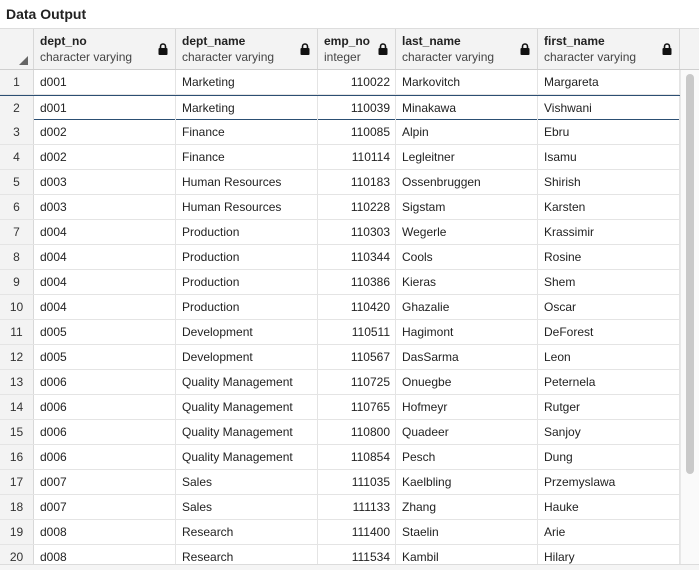  Describe the element at coordinates (609, 532) in the screenshot. I see `cell-first-name: Arie` at that location.